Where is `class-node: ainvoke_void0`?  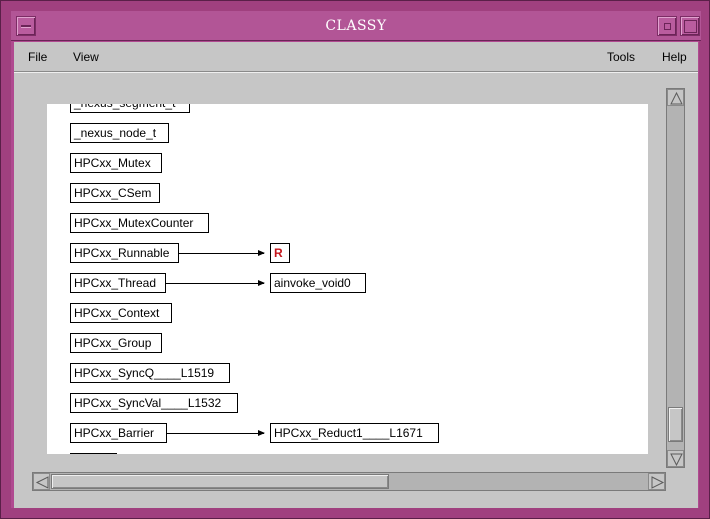
class-node: ainvoke_void0 is located at coordinates (318, 283).